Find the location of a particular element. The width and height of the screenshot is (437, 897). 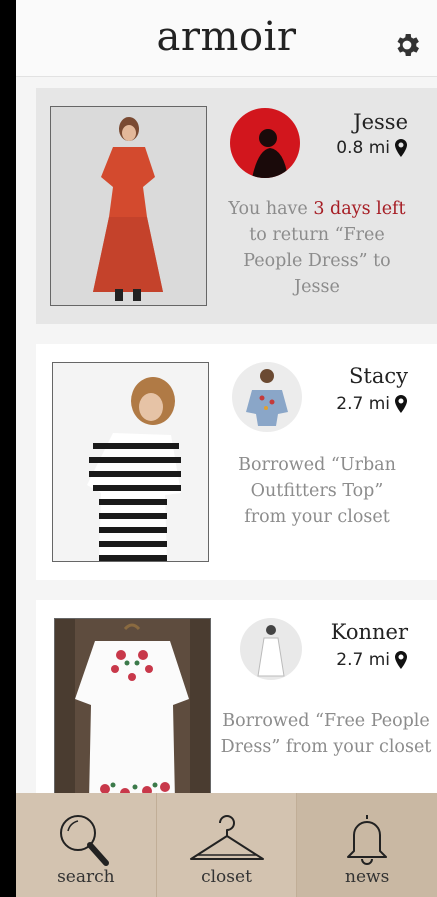

tab-search: search is located at coordinates (86, 845).